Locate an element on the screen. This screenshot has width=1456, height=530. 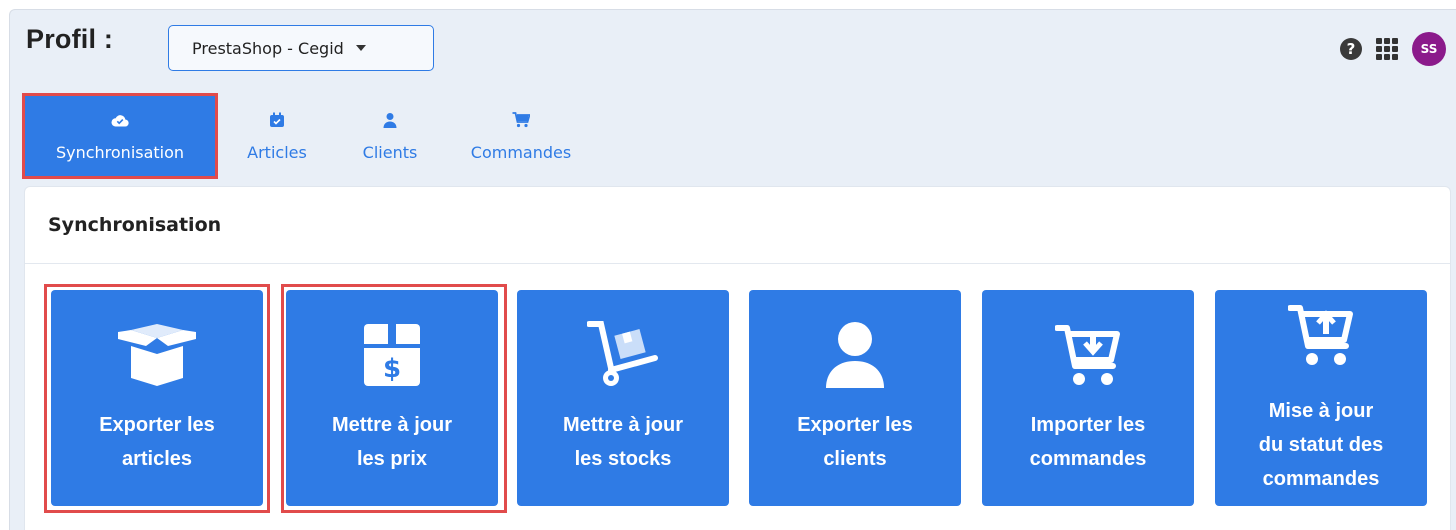
tab-articles: Articles is located at coordinates (277, 136).